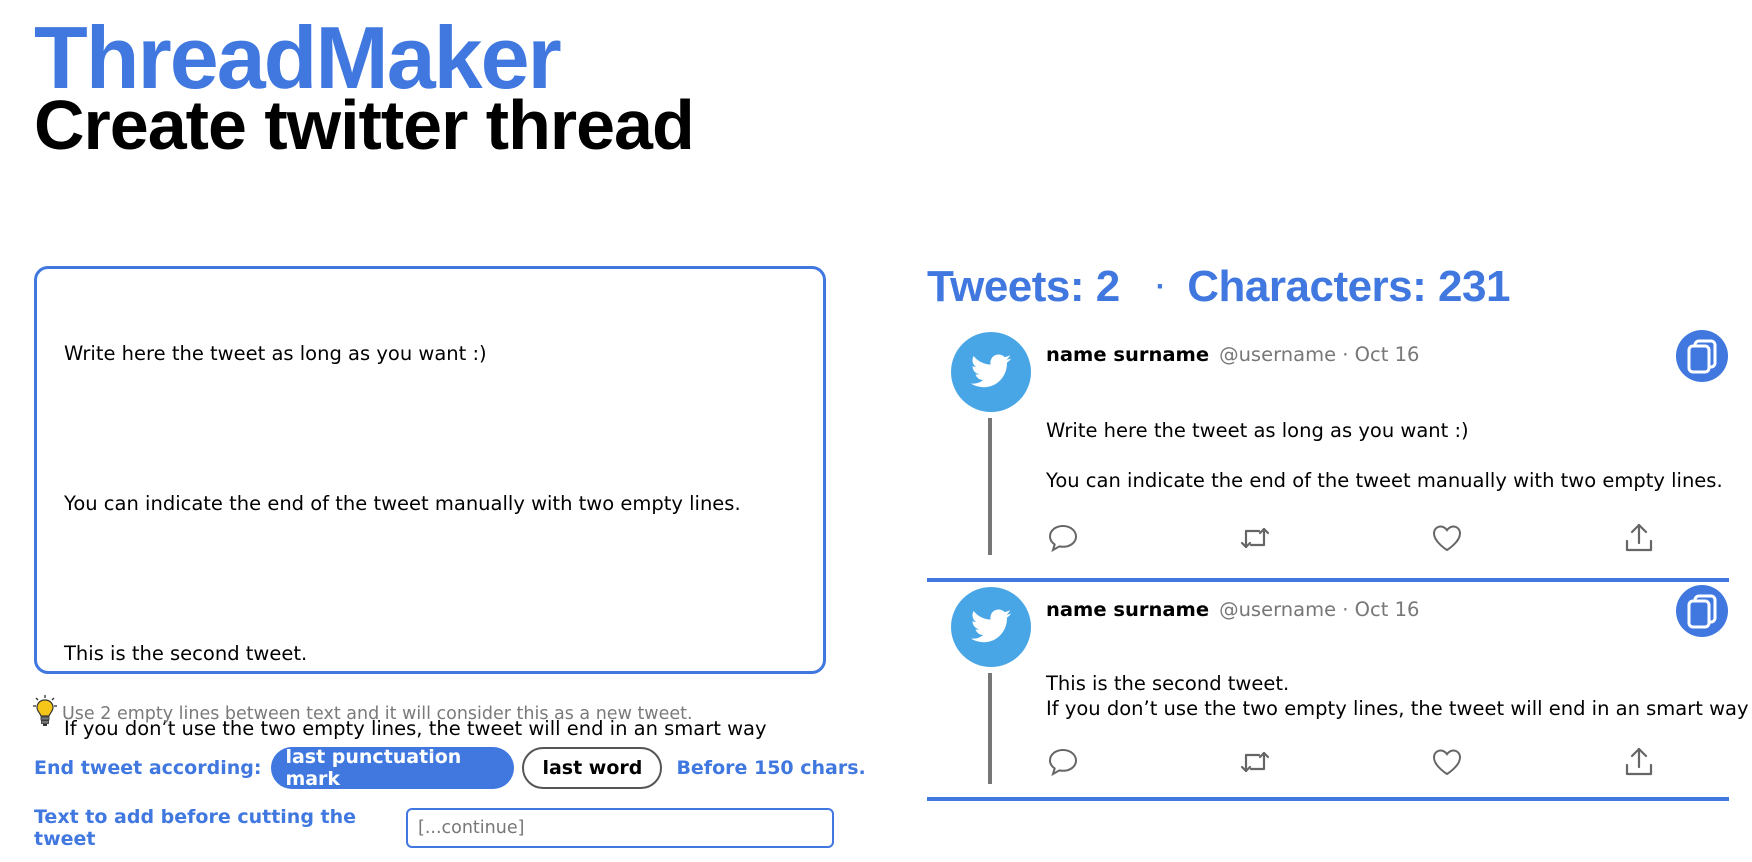 The image size is (1752, 862). What do you see at coordinates (195, 828) in the screenshot?
I see `continue-text-label: Text to add before cutting the tweet` at bounding box center [195, 828].